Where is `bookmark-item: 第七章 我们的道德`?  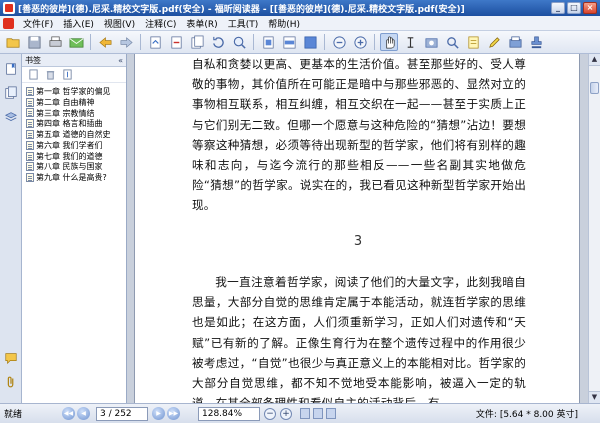
bookmark-item: 第七章 我们的道德 is located at coordinates (74, 156).